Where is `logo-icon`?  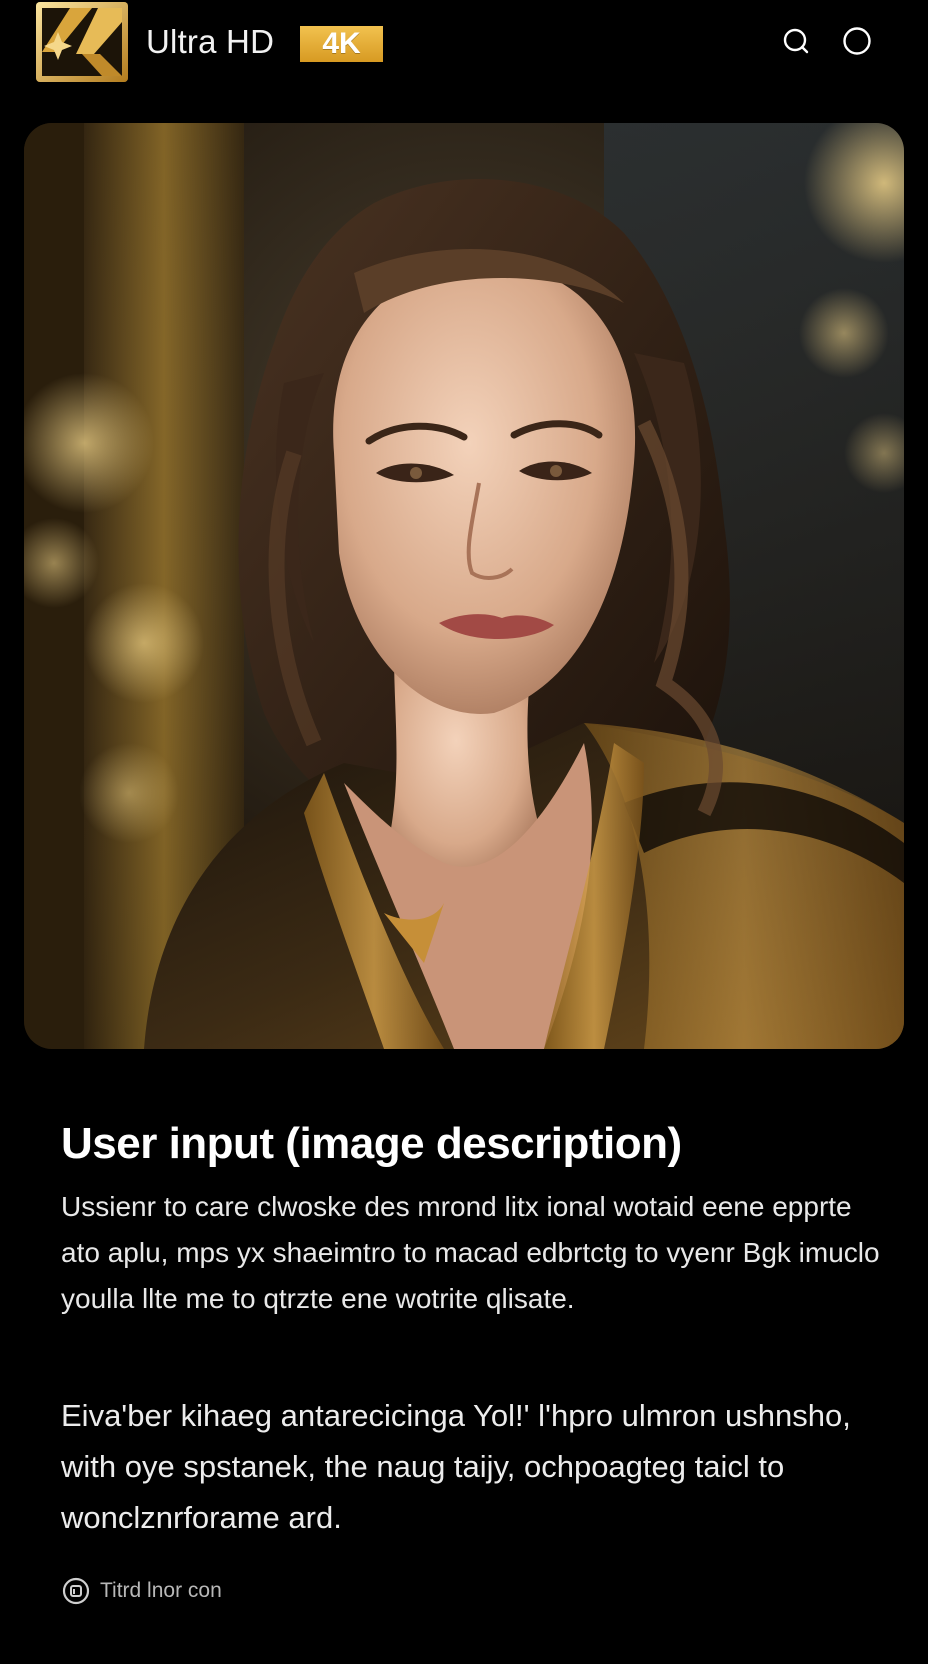
logo-icon is located at coordinates (82, 42).